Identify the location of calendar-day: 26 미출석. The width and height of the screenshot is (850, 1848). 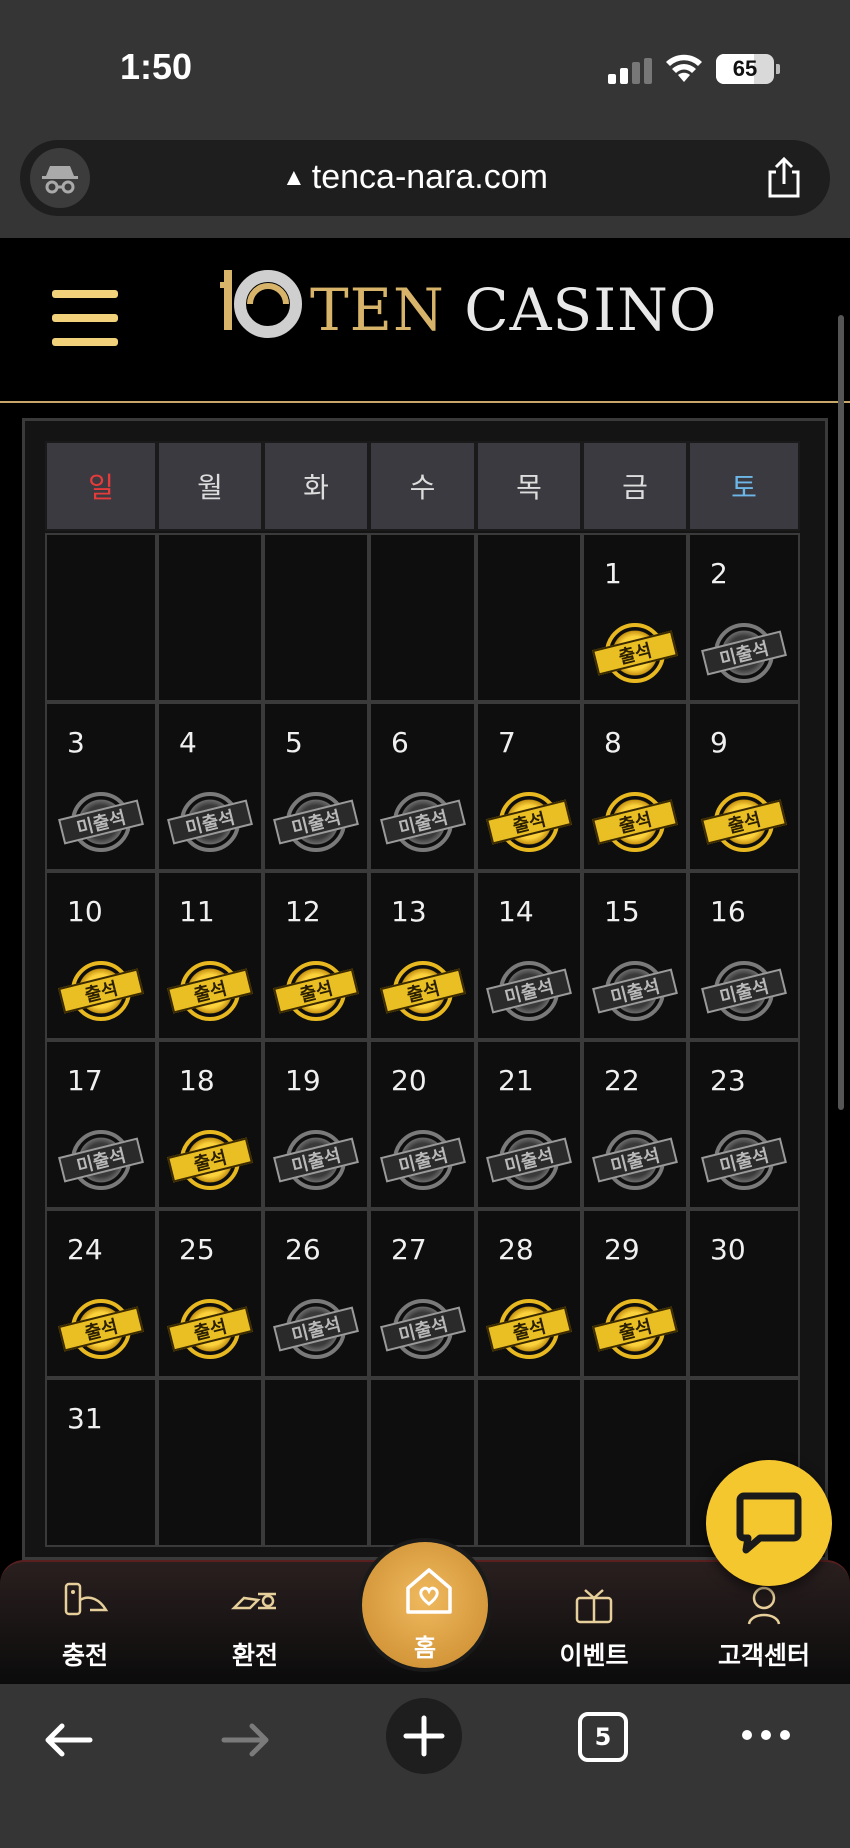
(316, 1293).